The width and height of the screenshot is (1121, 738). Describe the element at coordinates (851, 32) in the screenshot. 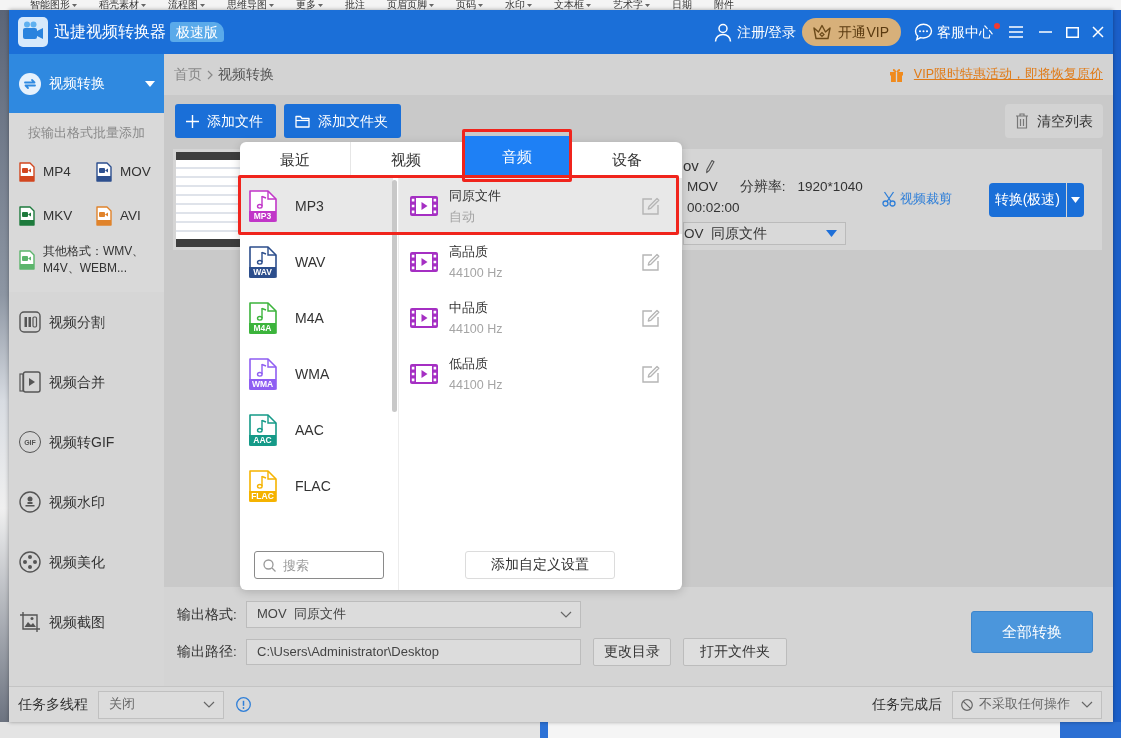

I see `vip-button: 开通VIP` at that location.